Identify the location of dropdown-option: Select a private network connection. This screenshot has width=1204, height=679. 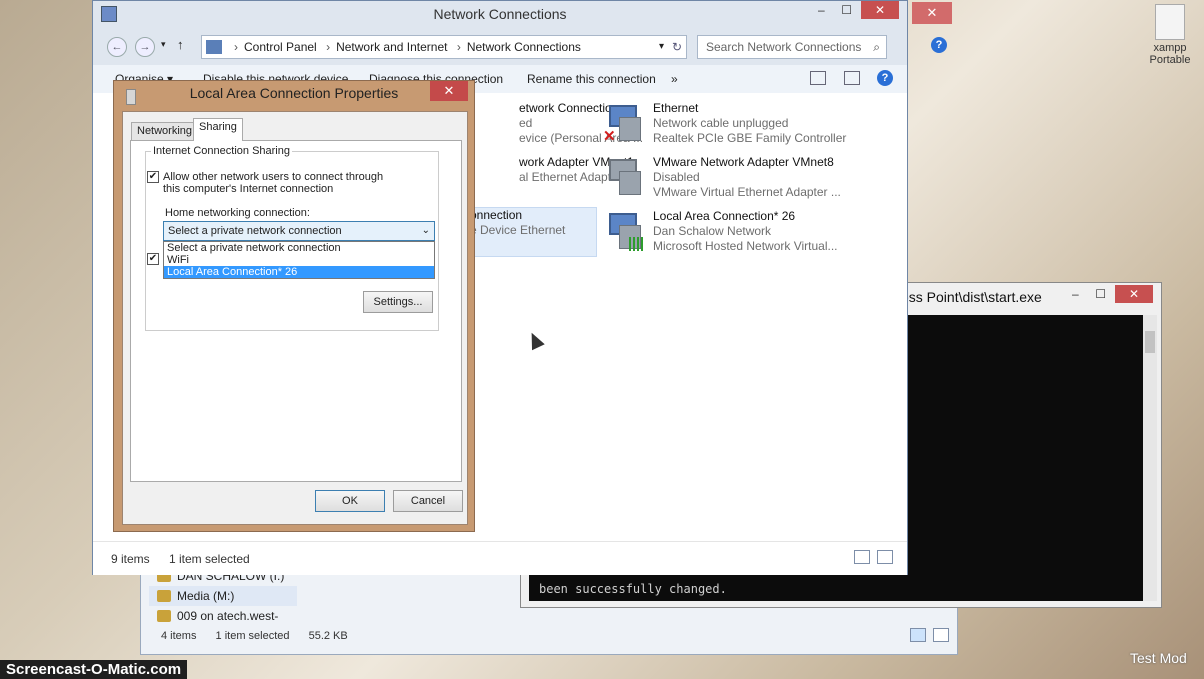
(299, 248).